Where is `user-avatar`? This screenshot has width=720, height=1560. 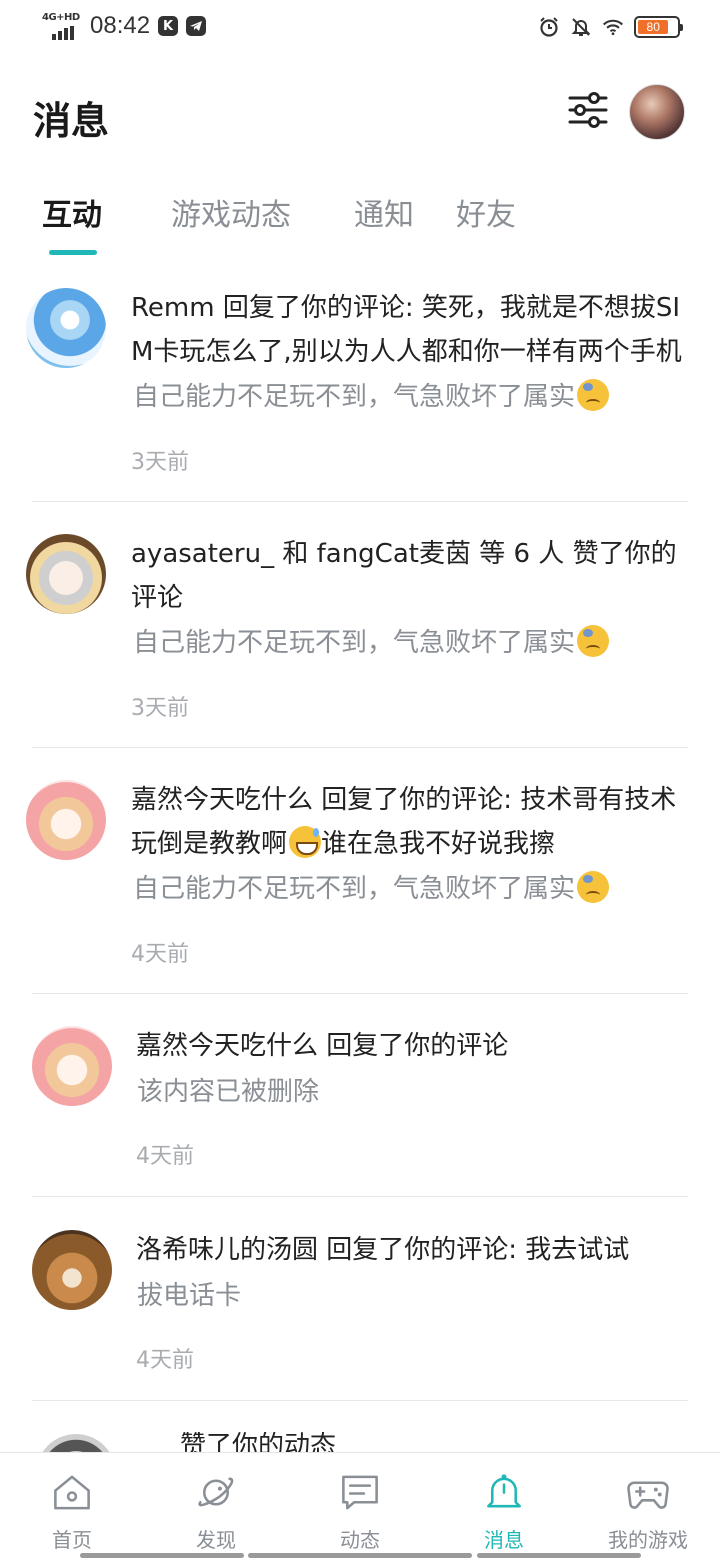 user-avatar is located at coordinates (657, 112).